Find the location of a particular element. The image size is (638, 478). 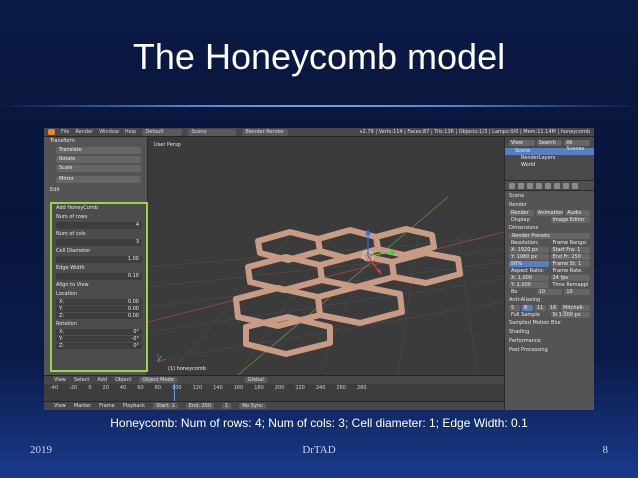

render-panel-header: Render is located at coordinates (549, 205).